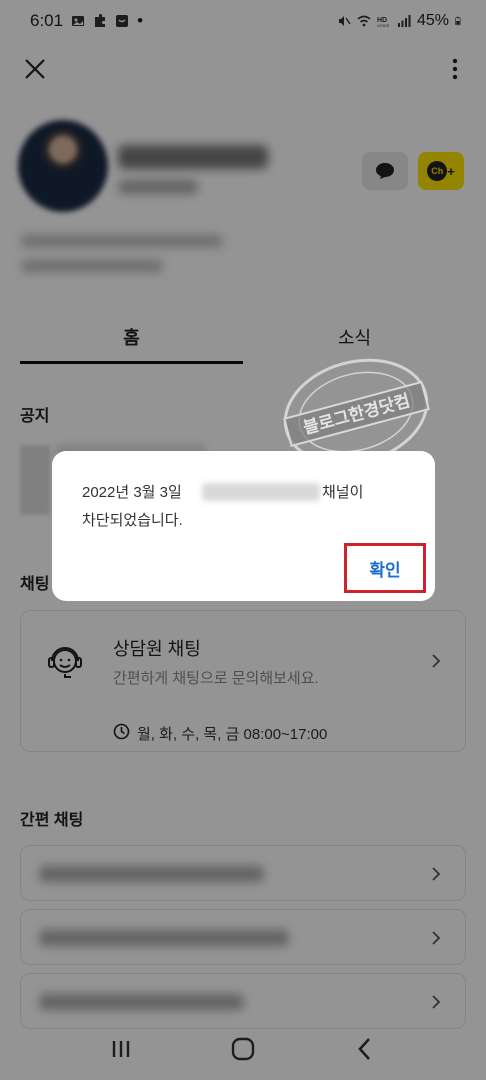  Describe the element at coordinates (261, 492) in the screenshot. I see `dialog-channel-name-redacted` at that location.